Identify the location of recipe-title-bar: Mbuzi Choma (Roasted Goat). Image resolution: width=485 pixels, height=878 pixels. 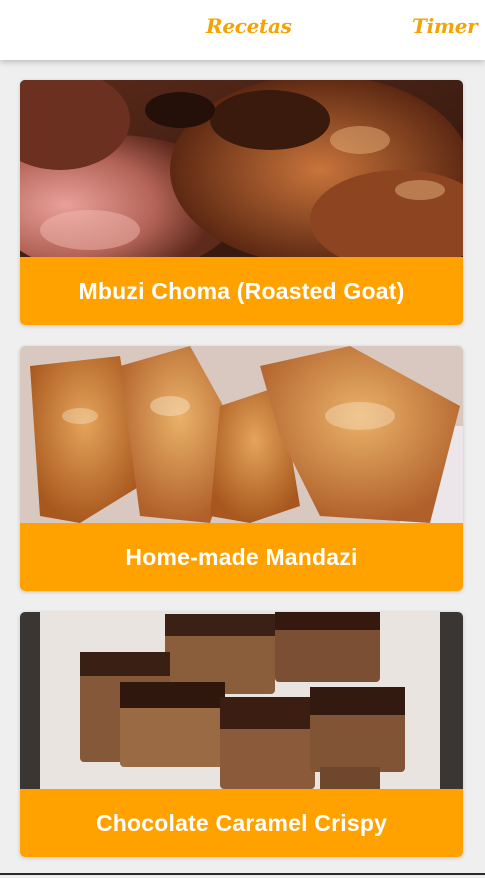
(241, 291).